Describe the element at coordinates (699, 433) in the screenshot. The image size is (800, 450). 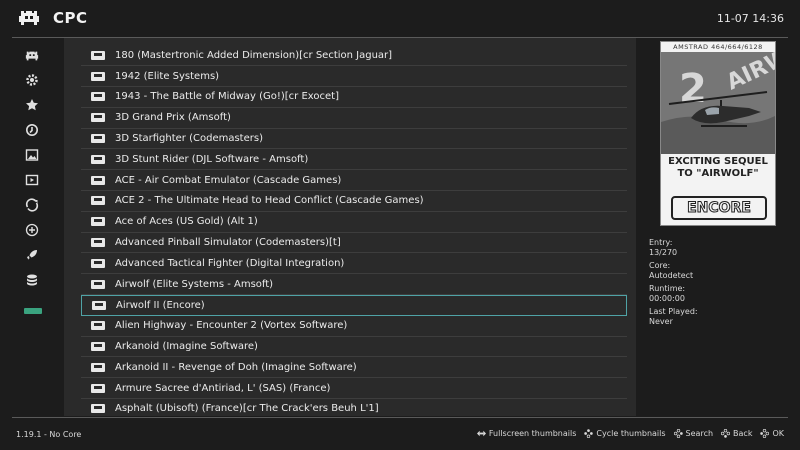
I see `search-label: Search` at that location.